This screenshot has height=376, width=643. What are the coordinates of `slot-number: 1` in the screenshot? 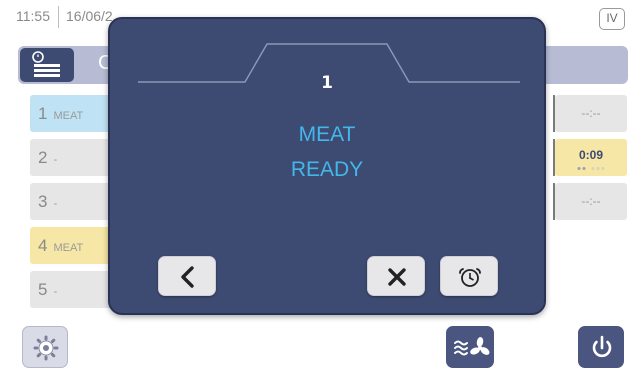 It's located at (43, 113).